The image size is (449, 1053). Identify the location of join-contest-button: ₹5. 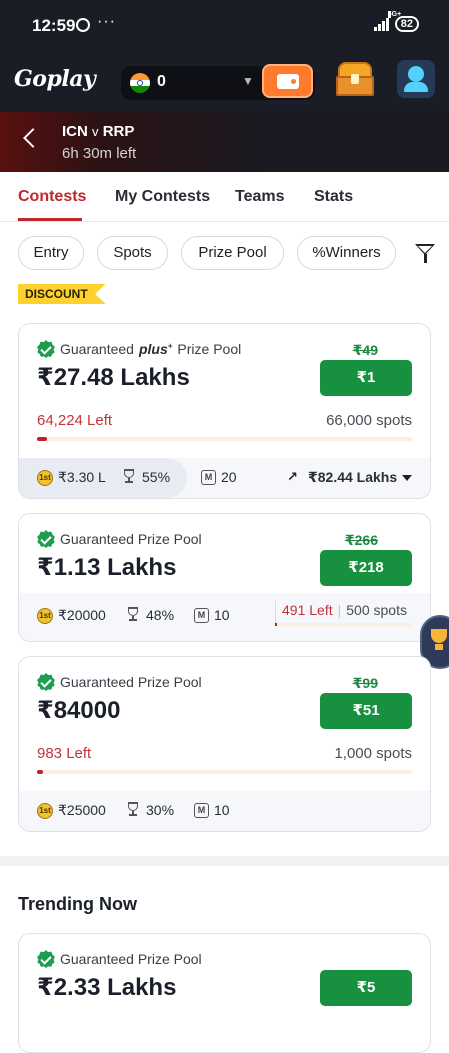
(366, 988).